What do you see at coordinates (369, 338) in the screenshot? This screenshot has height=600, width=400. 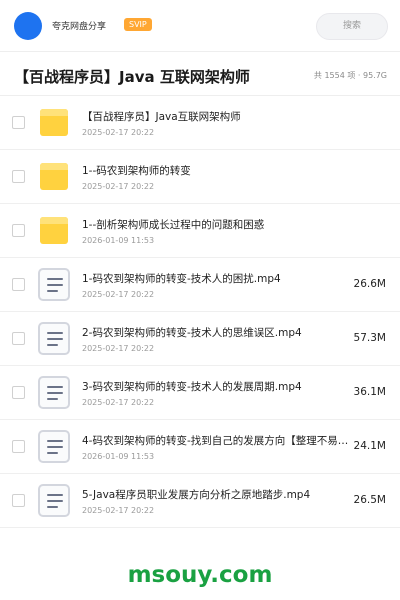 I see `item-size: 57.3M` at bounding box center [369, 338].